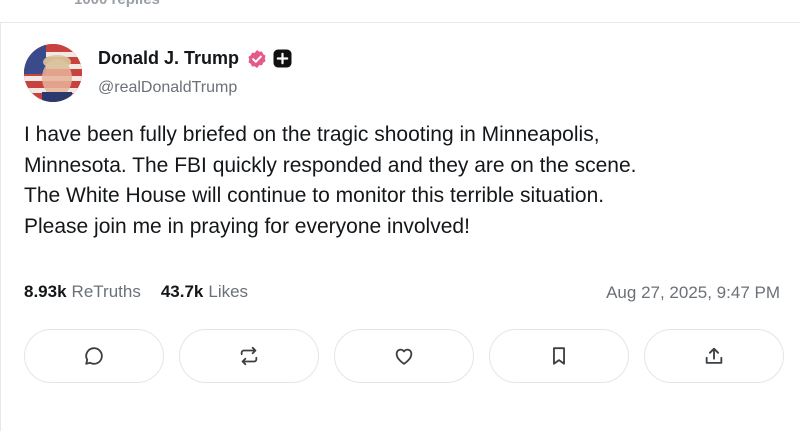 This screenshot has width=800, height=431. I want to click on reply-button, so click(94, 356).